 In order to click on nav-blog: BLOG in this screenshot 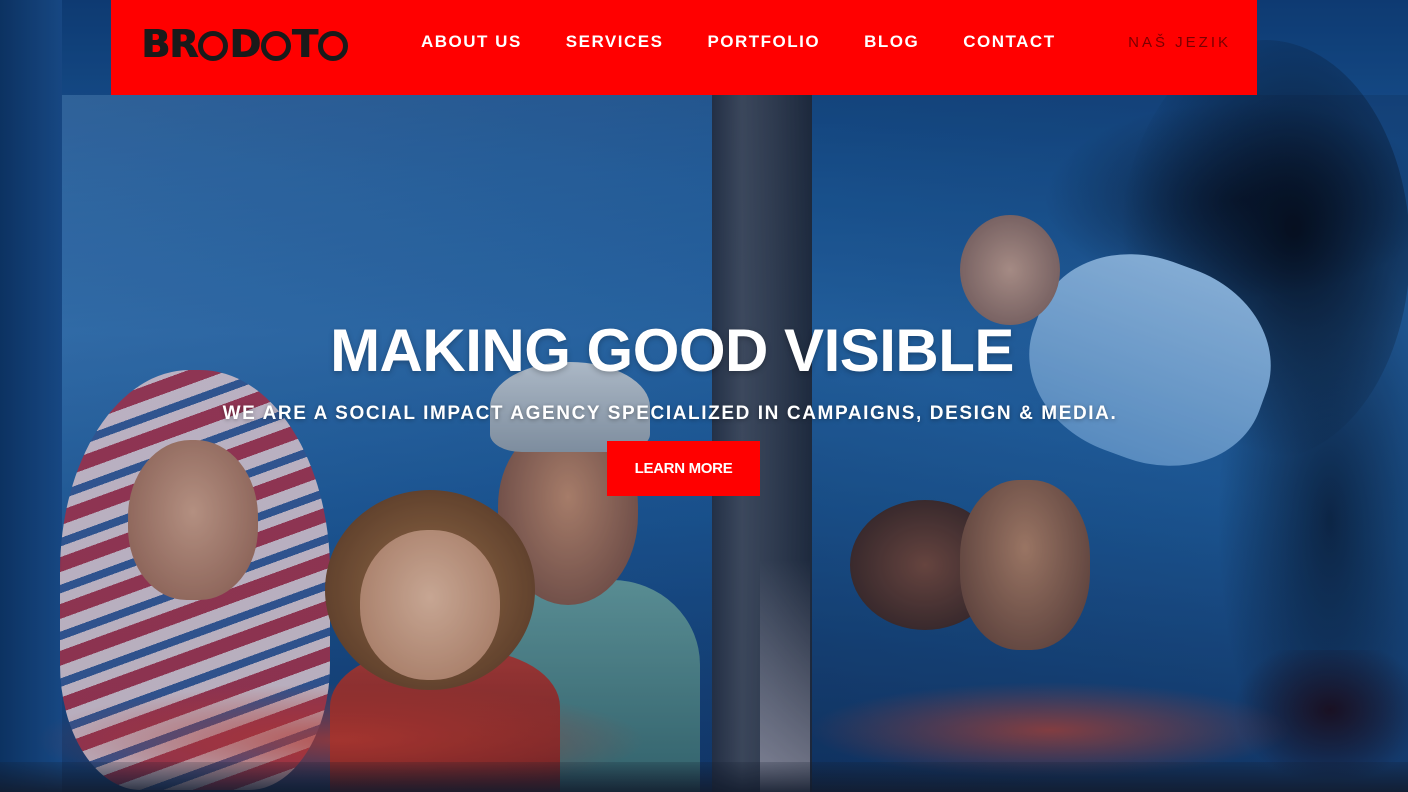, I will do `click(891, 42)`.